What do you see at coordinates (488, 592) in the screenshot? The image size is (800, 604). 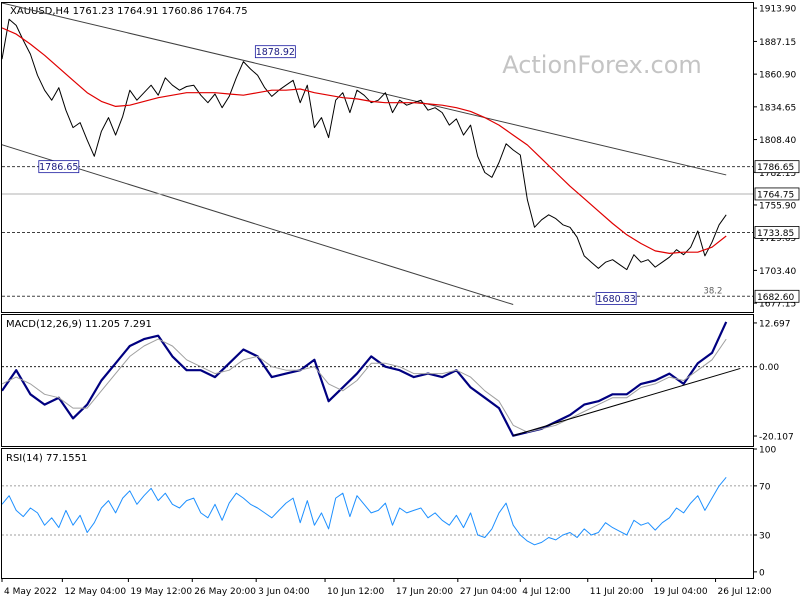 I see `x-tick-label: 27 Jun 04:00` at bounding box center [488, 592].